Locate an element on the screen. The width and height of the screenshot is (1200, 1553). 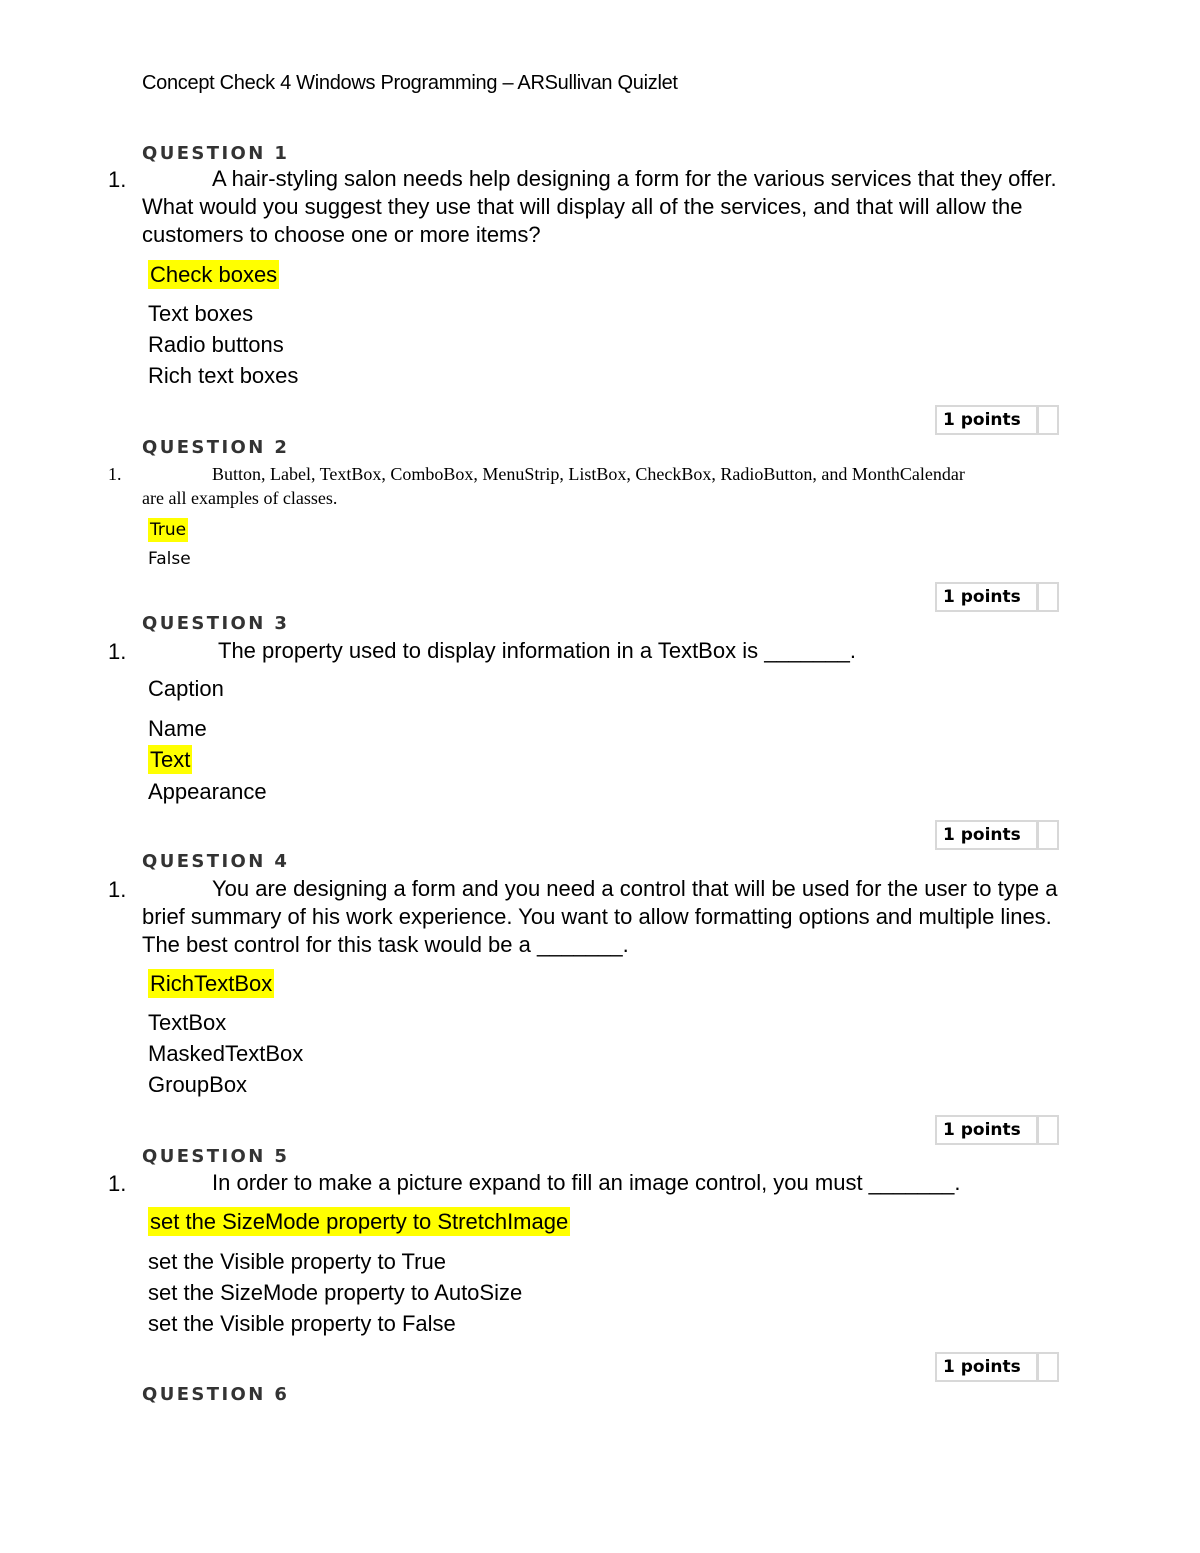
question-header: QUESTION 1 is located at coordinates (216, 153).